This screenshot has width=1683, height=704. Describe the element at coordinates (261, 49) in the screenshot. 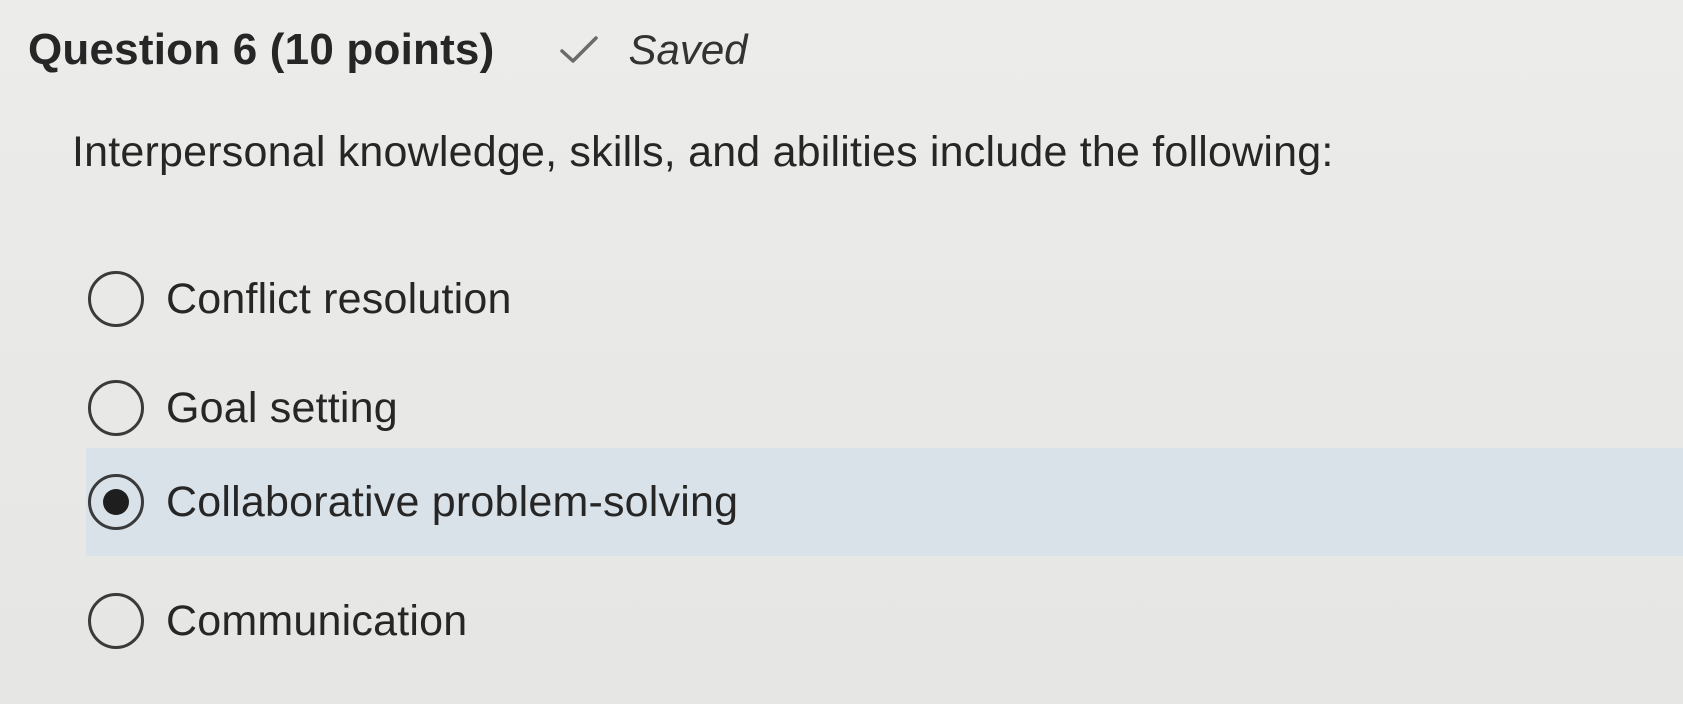

I see `question-title: Question 6 (10 points)` at that location.